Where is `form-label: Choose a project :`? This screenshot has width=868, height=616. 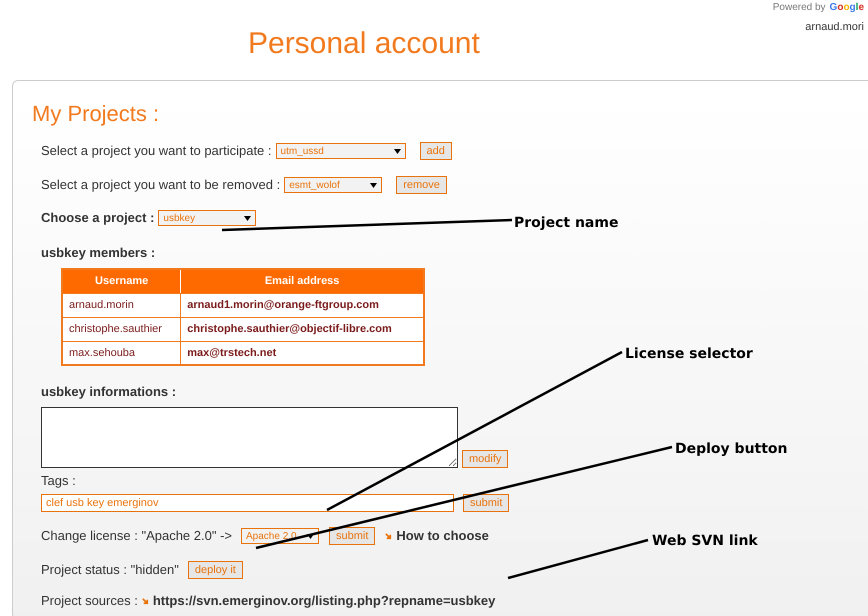
form-label: Choose a project : is located at coordinates (97, 218).